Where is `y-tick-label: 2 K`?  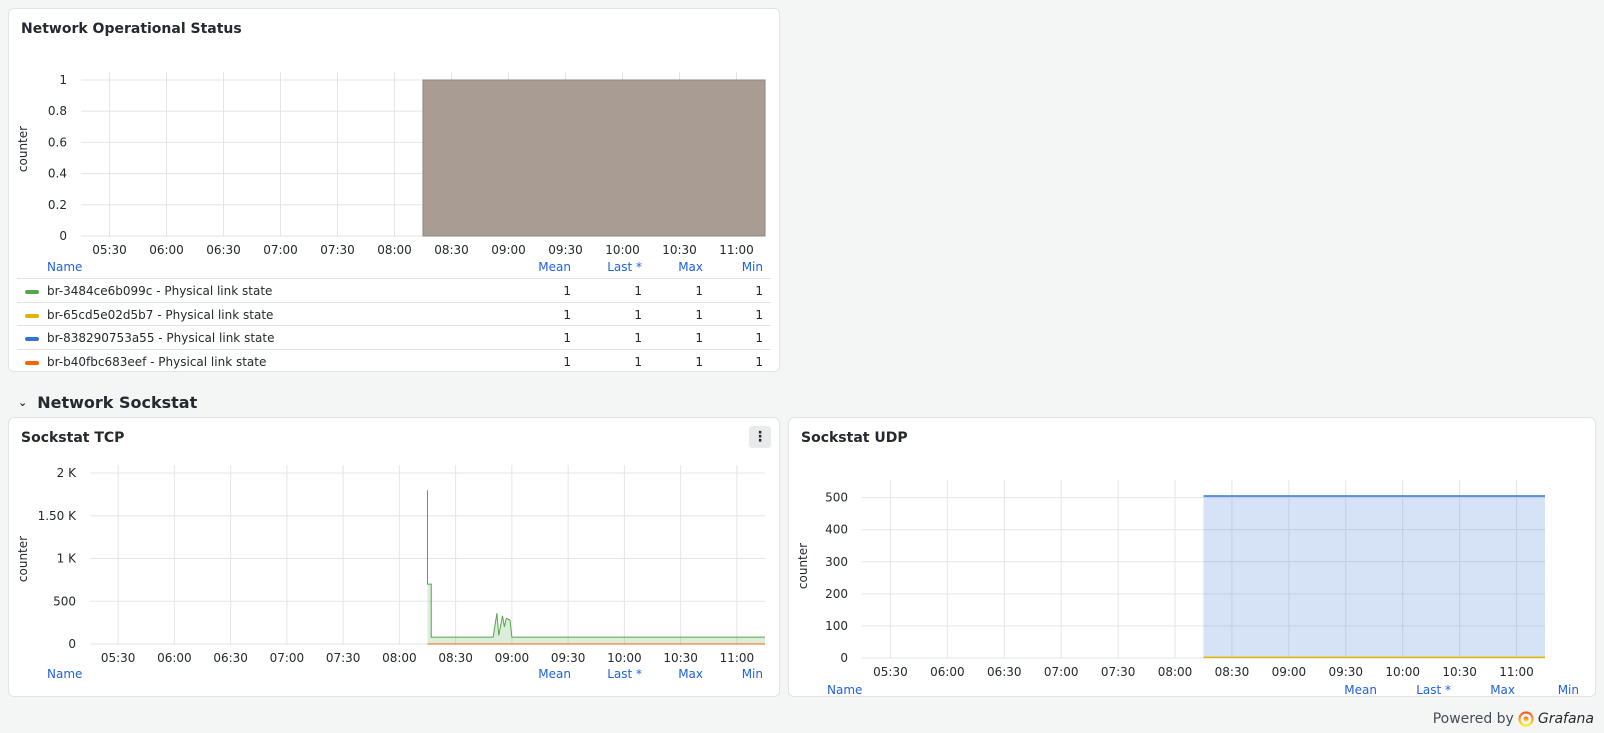 y-tick-label: 2 K is located at coordinates (67, 473).